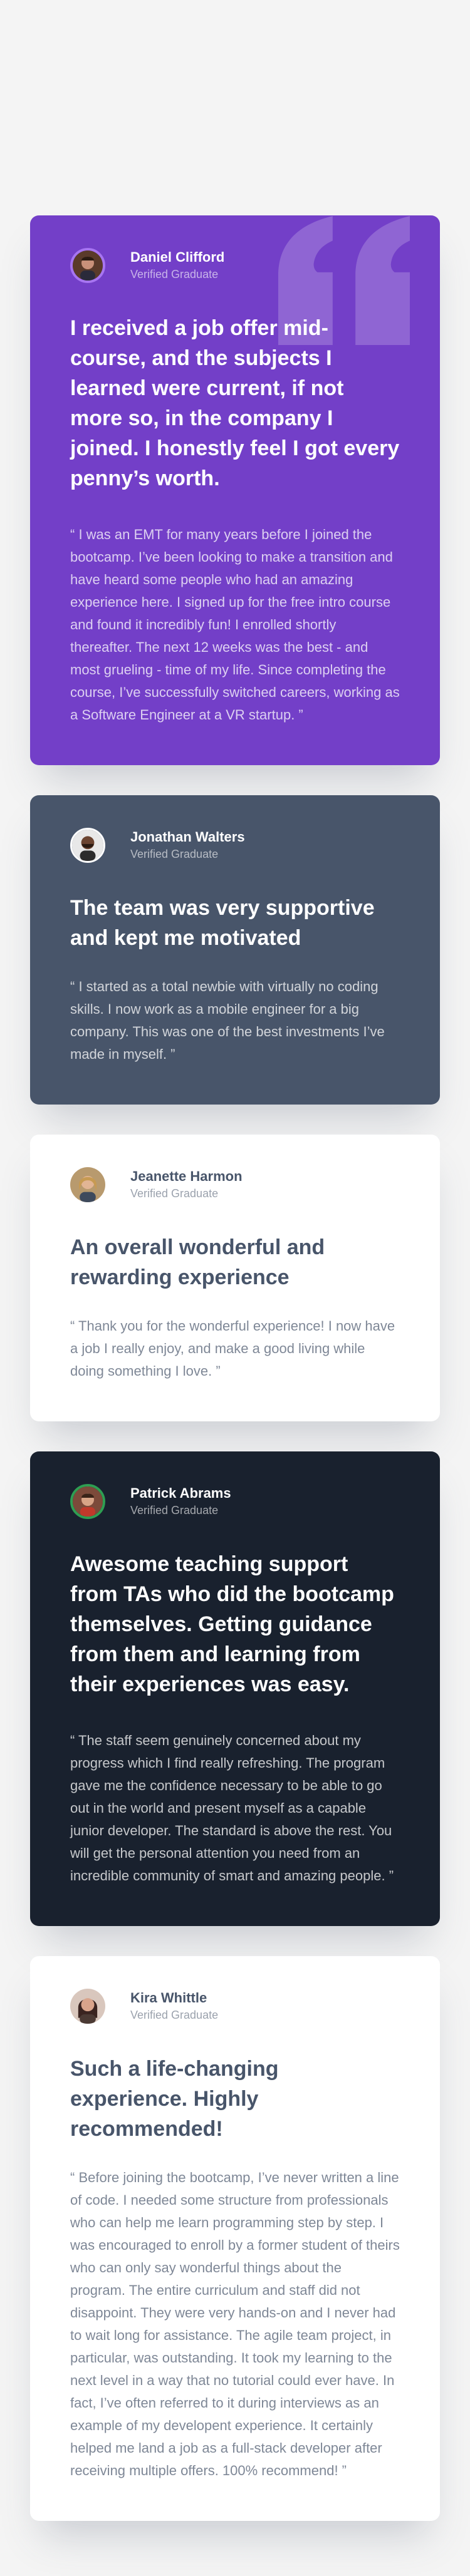 The width and height of the screenshot is (470, 2576). What do you see at coordinates (235, 2007) in the screenshot?
I see `author-block: Kira Whittle Verified Graduate` at bounding box center [235, 2007].